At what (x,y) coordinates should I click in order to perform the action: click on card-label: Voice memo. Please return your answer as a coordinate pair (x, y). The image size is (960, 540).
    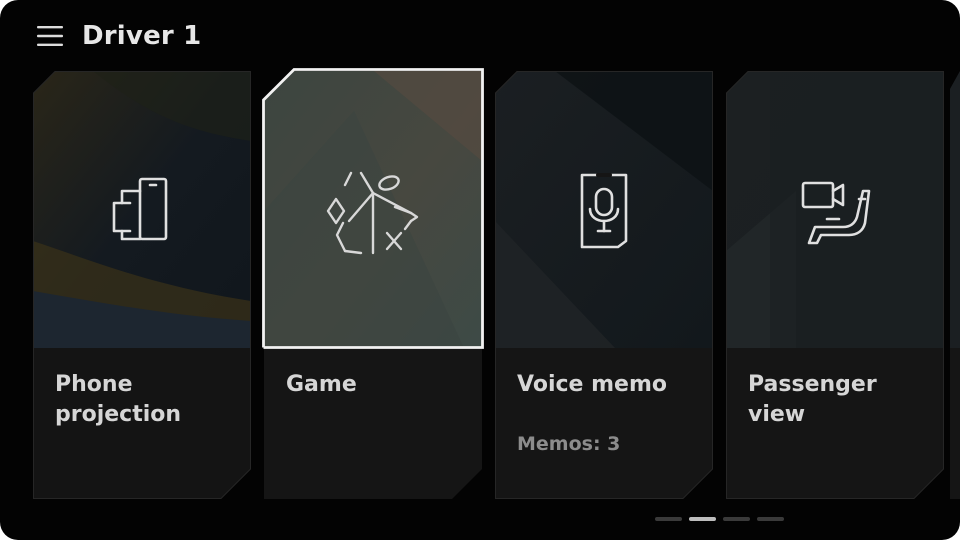
    Looking at the image, I should click on (592, 384).